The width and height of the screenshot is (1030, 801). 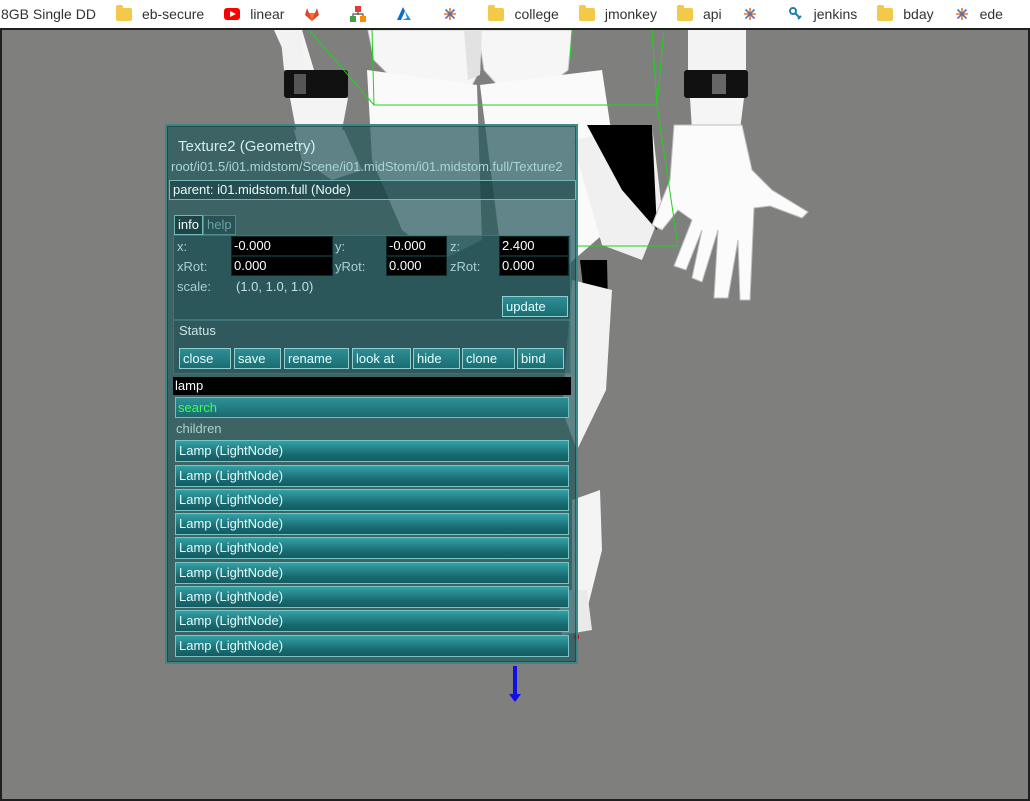 What do you see at coordinates (372, 386) in the screenshot?
I see `filter-input: lamp` at bounding box center [372, 386].